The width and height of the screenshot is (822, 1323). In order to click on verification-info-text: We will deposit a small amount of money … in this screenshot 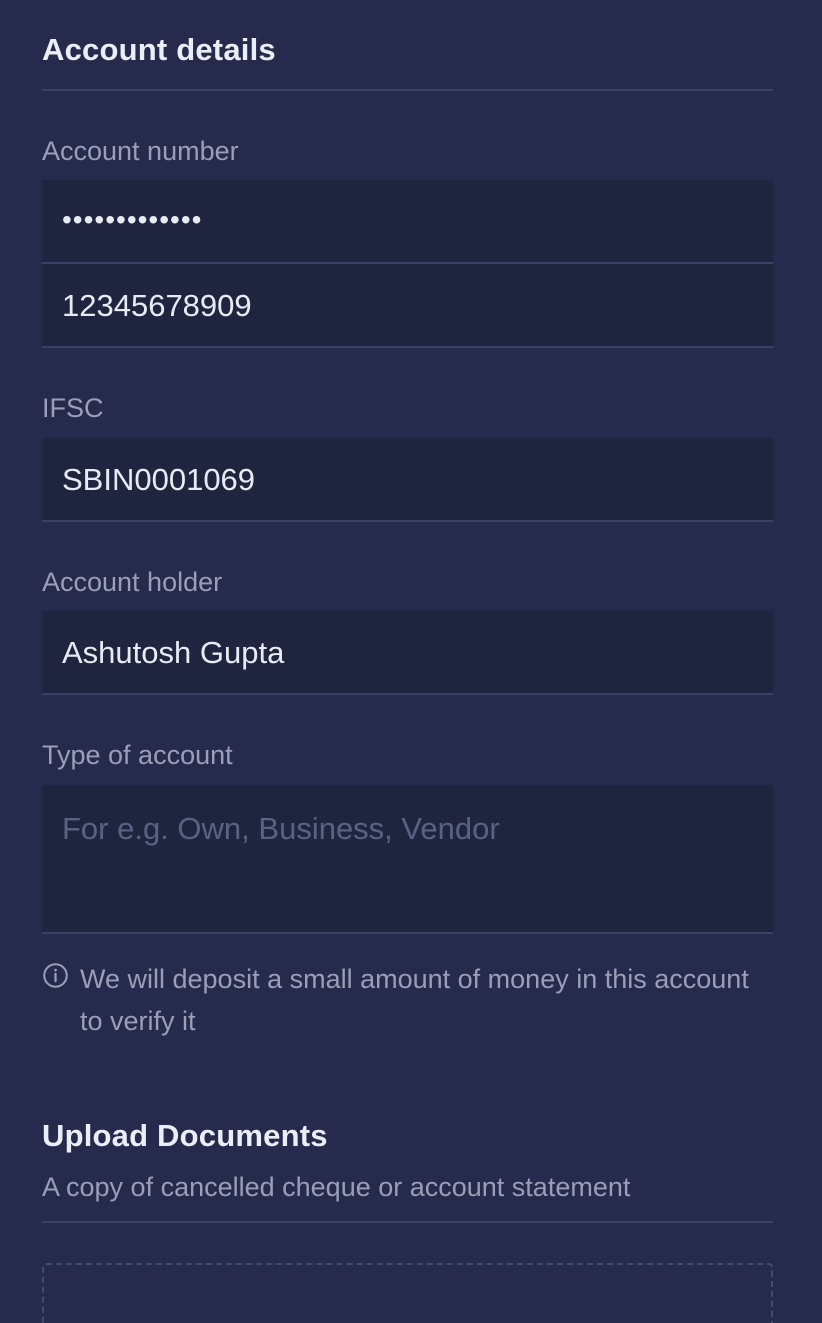, I will do `click(414, 1000)`.